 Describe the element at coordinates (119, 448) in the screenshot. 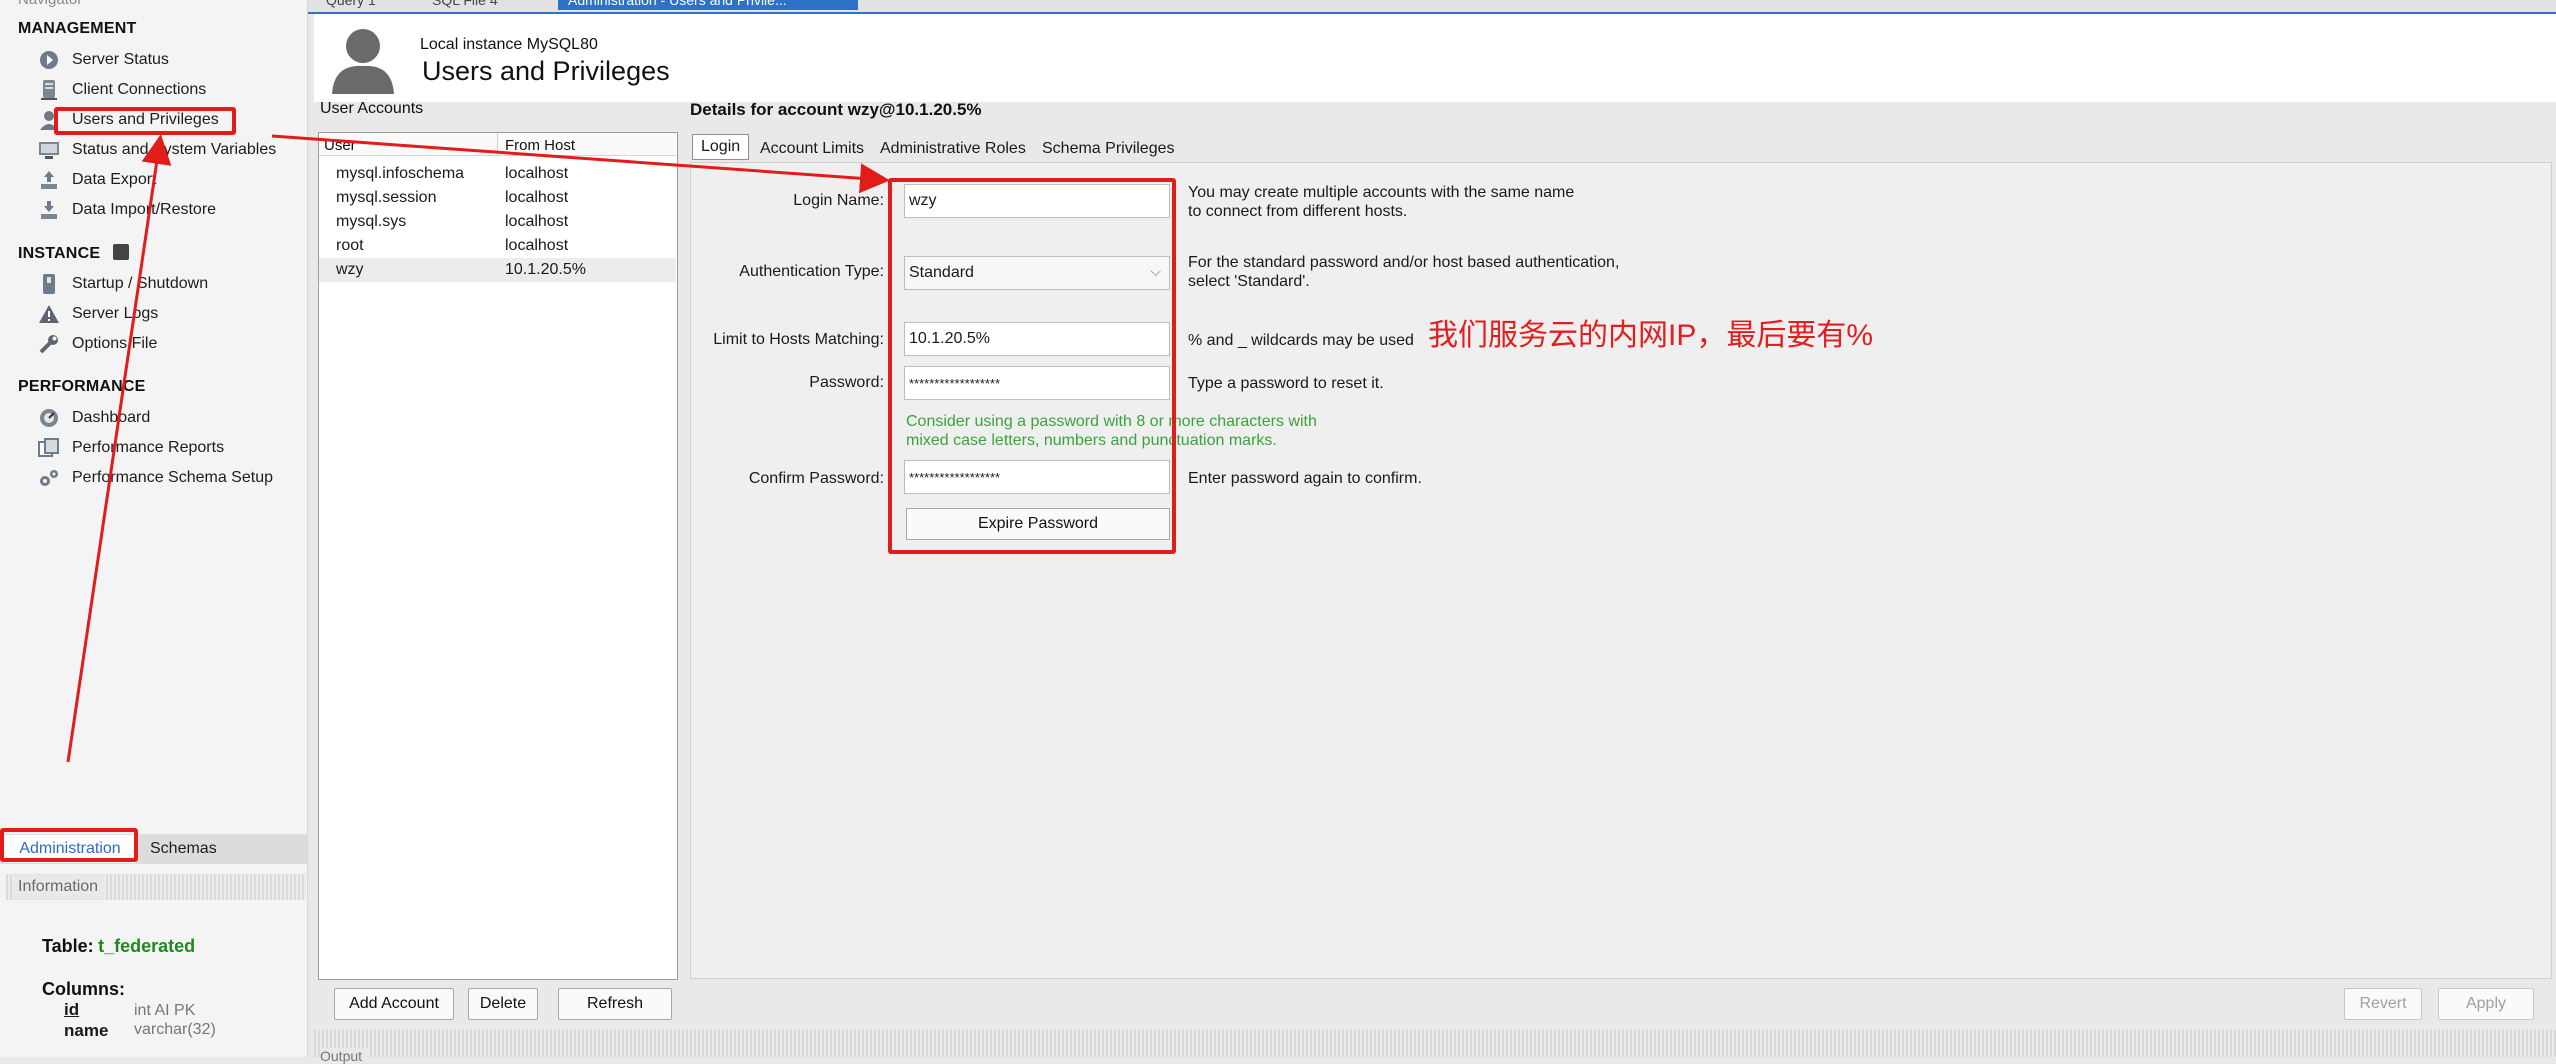

I see `annotation-arrow-admin-to-users` at that location.